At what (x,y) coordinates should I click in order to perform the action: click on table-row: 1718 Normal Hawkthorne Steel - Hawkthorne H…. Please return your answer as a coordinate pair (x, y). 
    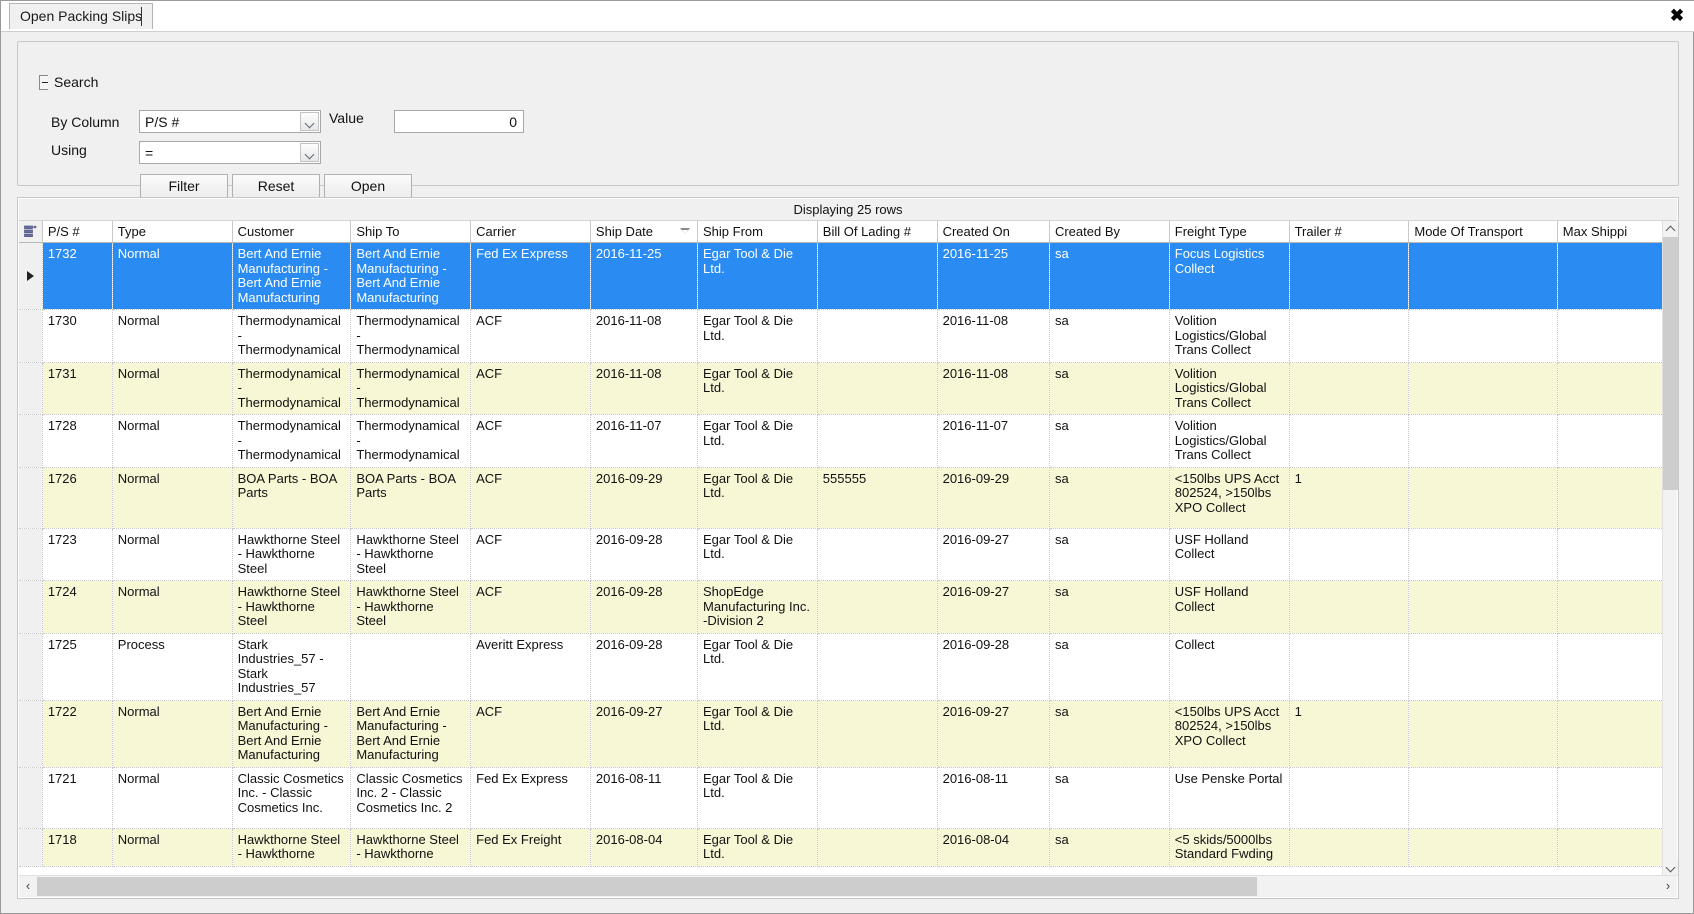
    Looking at the image, I should click on (842, 847).